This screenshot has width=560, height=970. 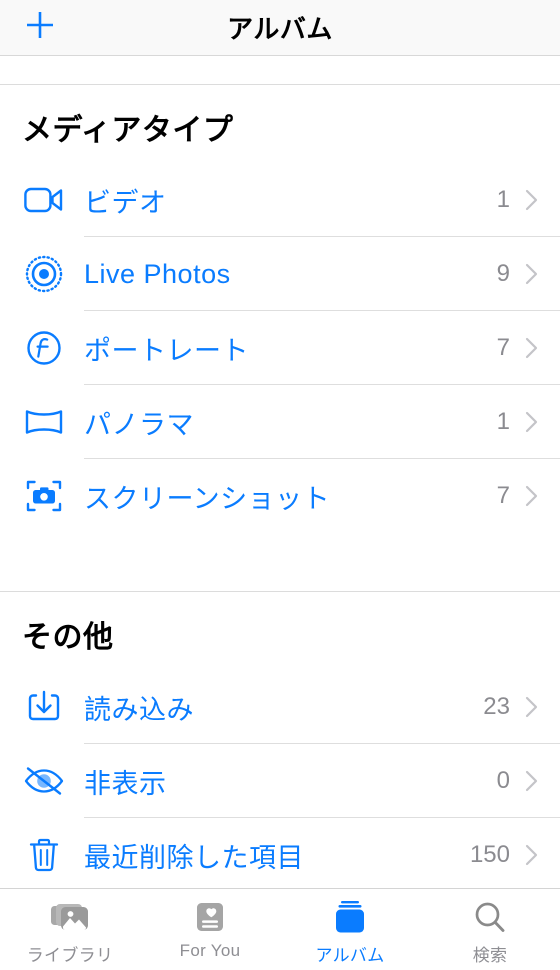 I want to click on plus-icon, so click(x=40, y=27).